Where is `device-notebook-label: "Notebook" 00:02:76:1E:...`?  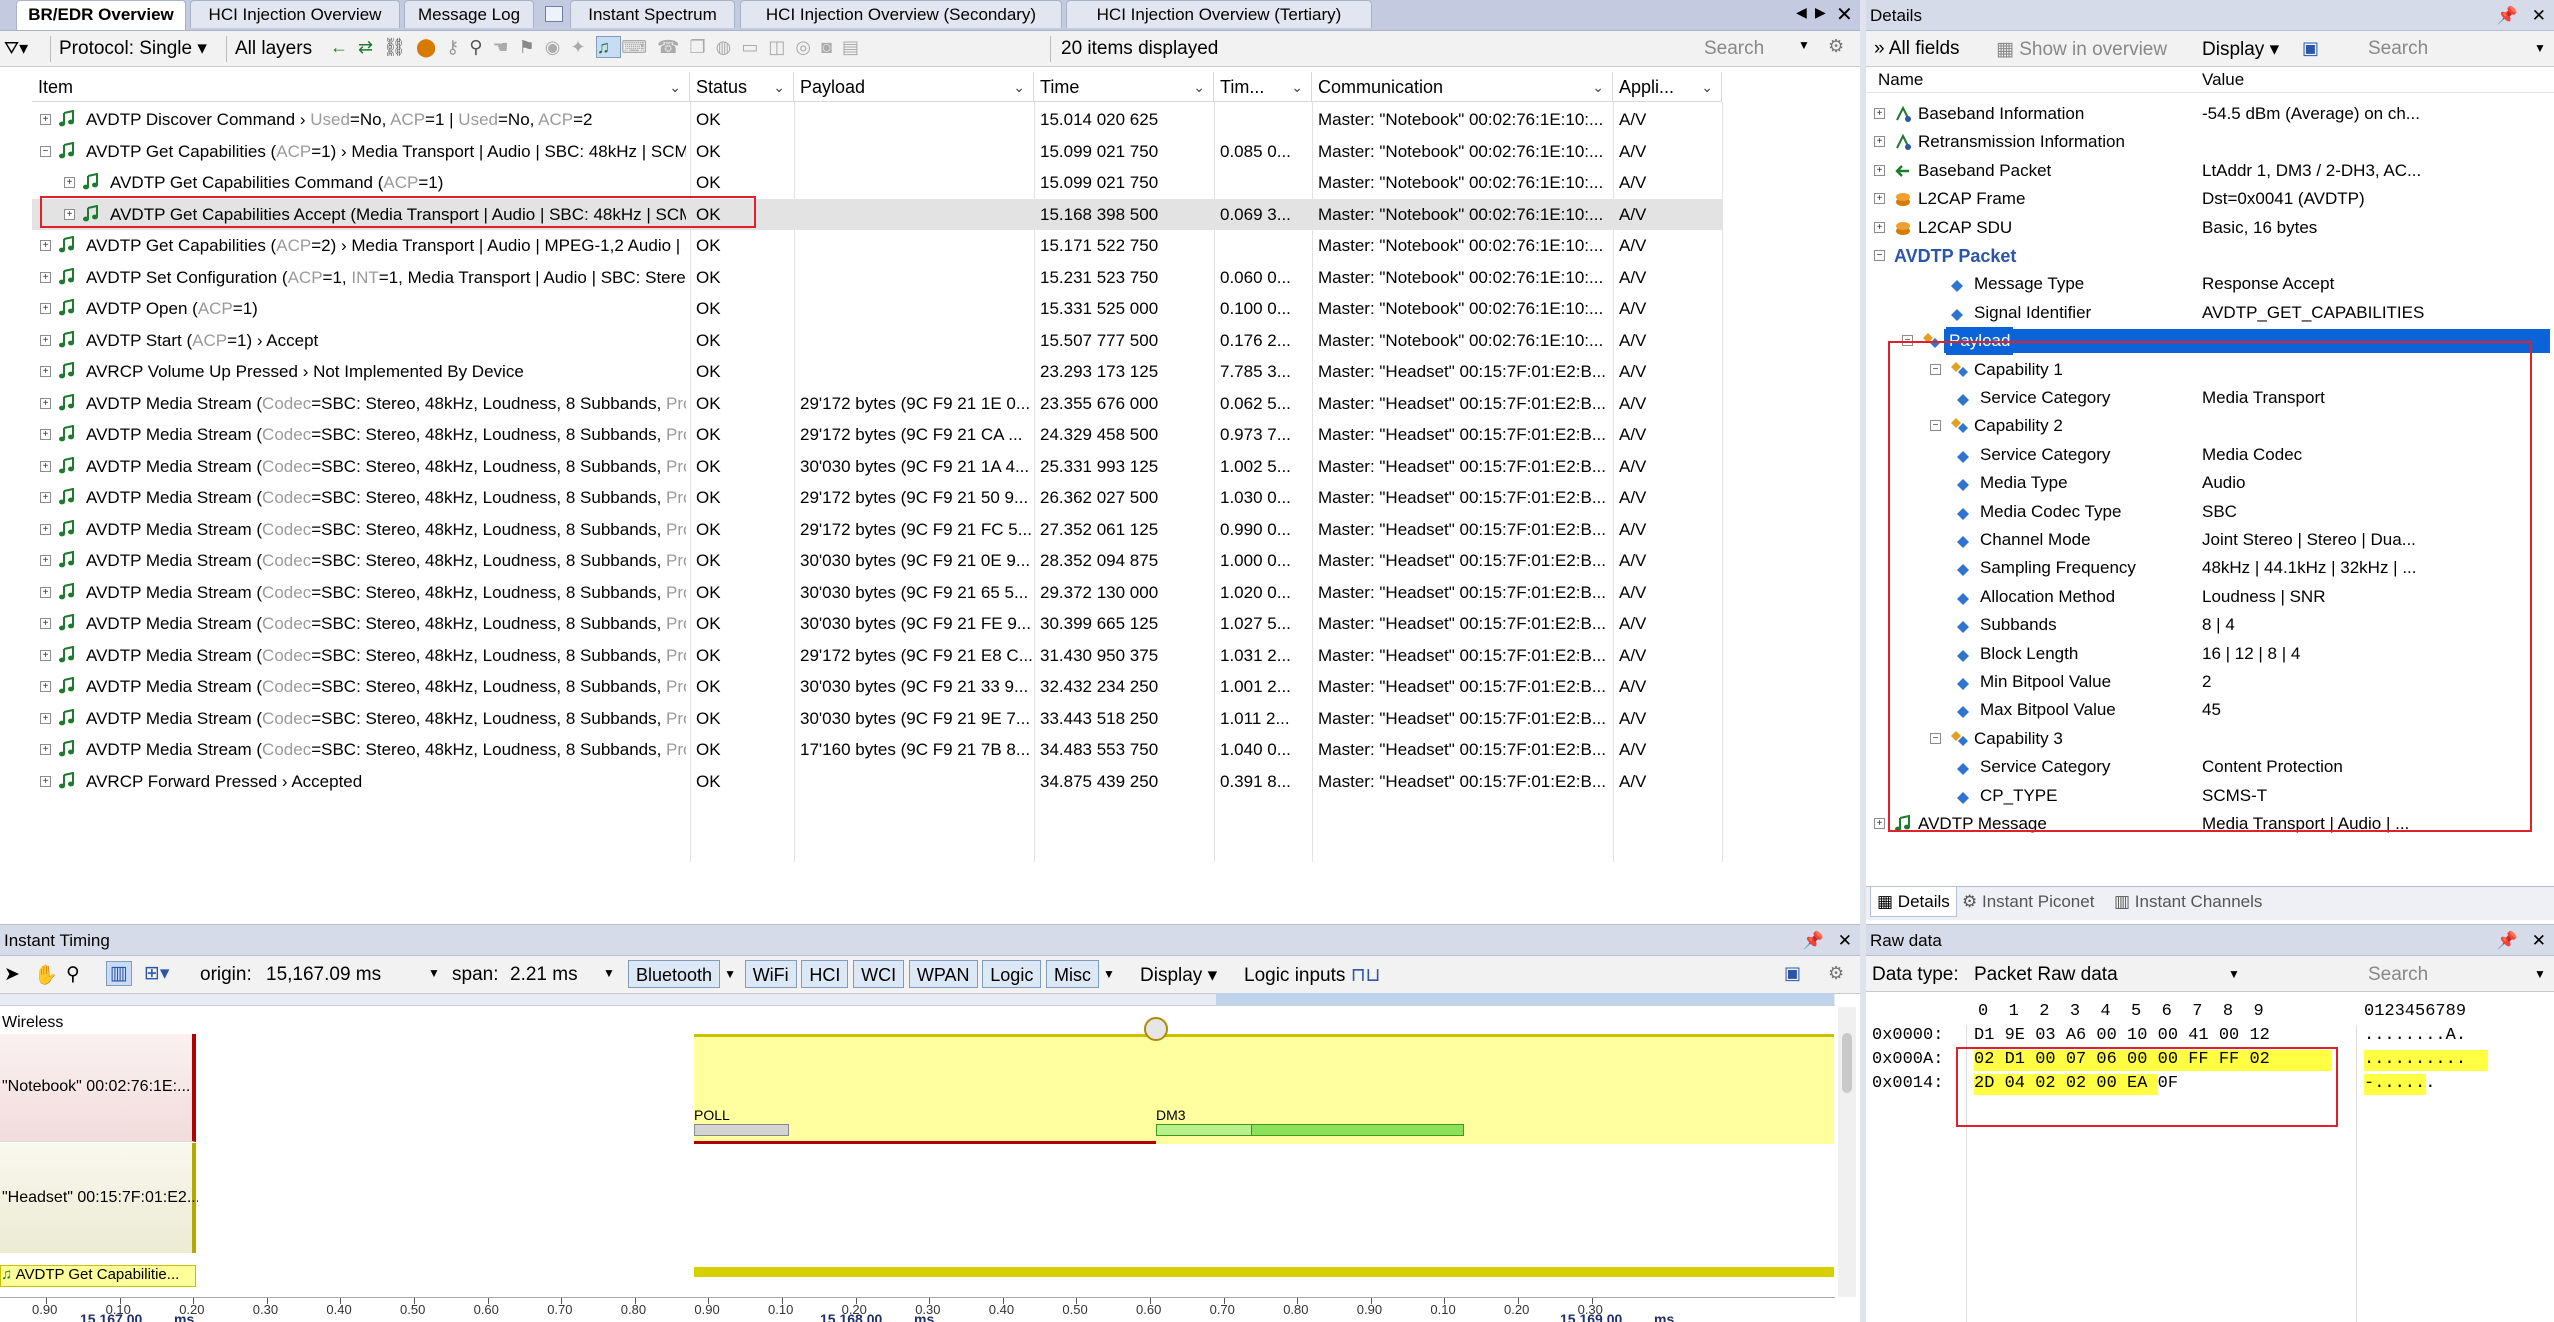 device-notebook-label: "Notebook" 00:02:76:1E:... is located at coordinates (96, 1087).